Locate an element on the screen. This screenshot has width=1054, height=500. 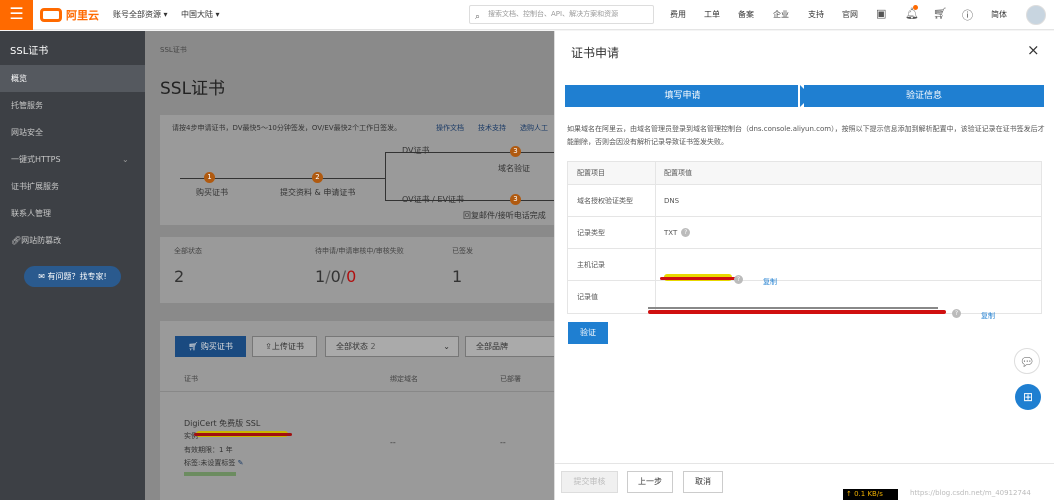
row-label: 主机记录 is located at coordinates (612, 264).